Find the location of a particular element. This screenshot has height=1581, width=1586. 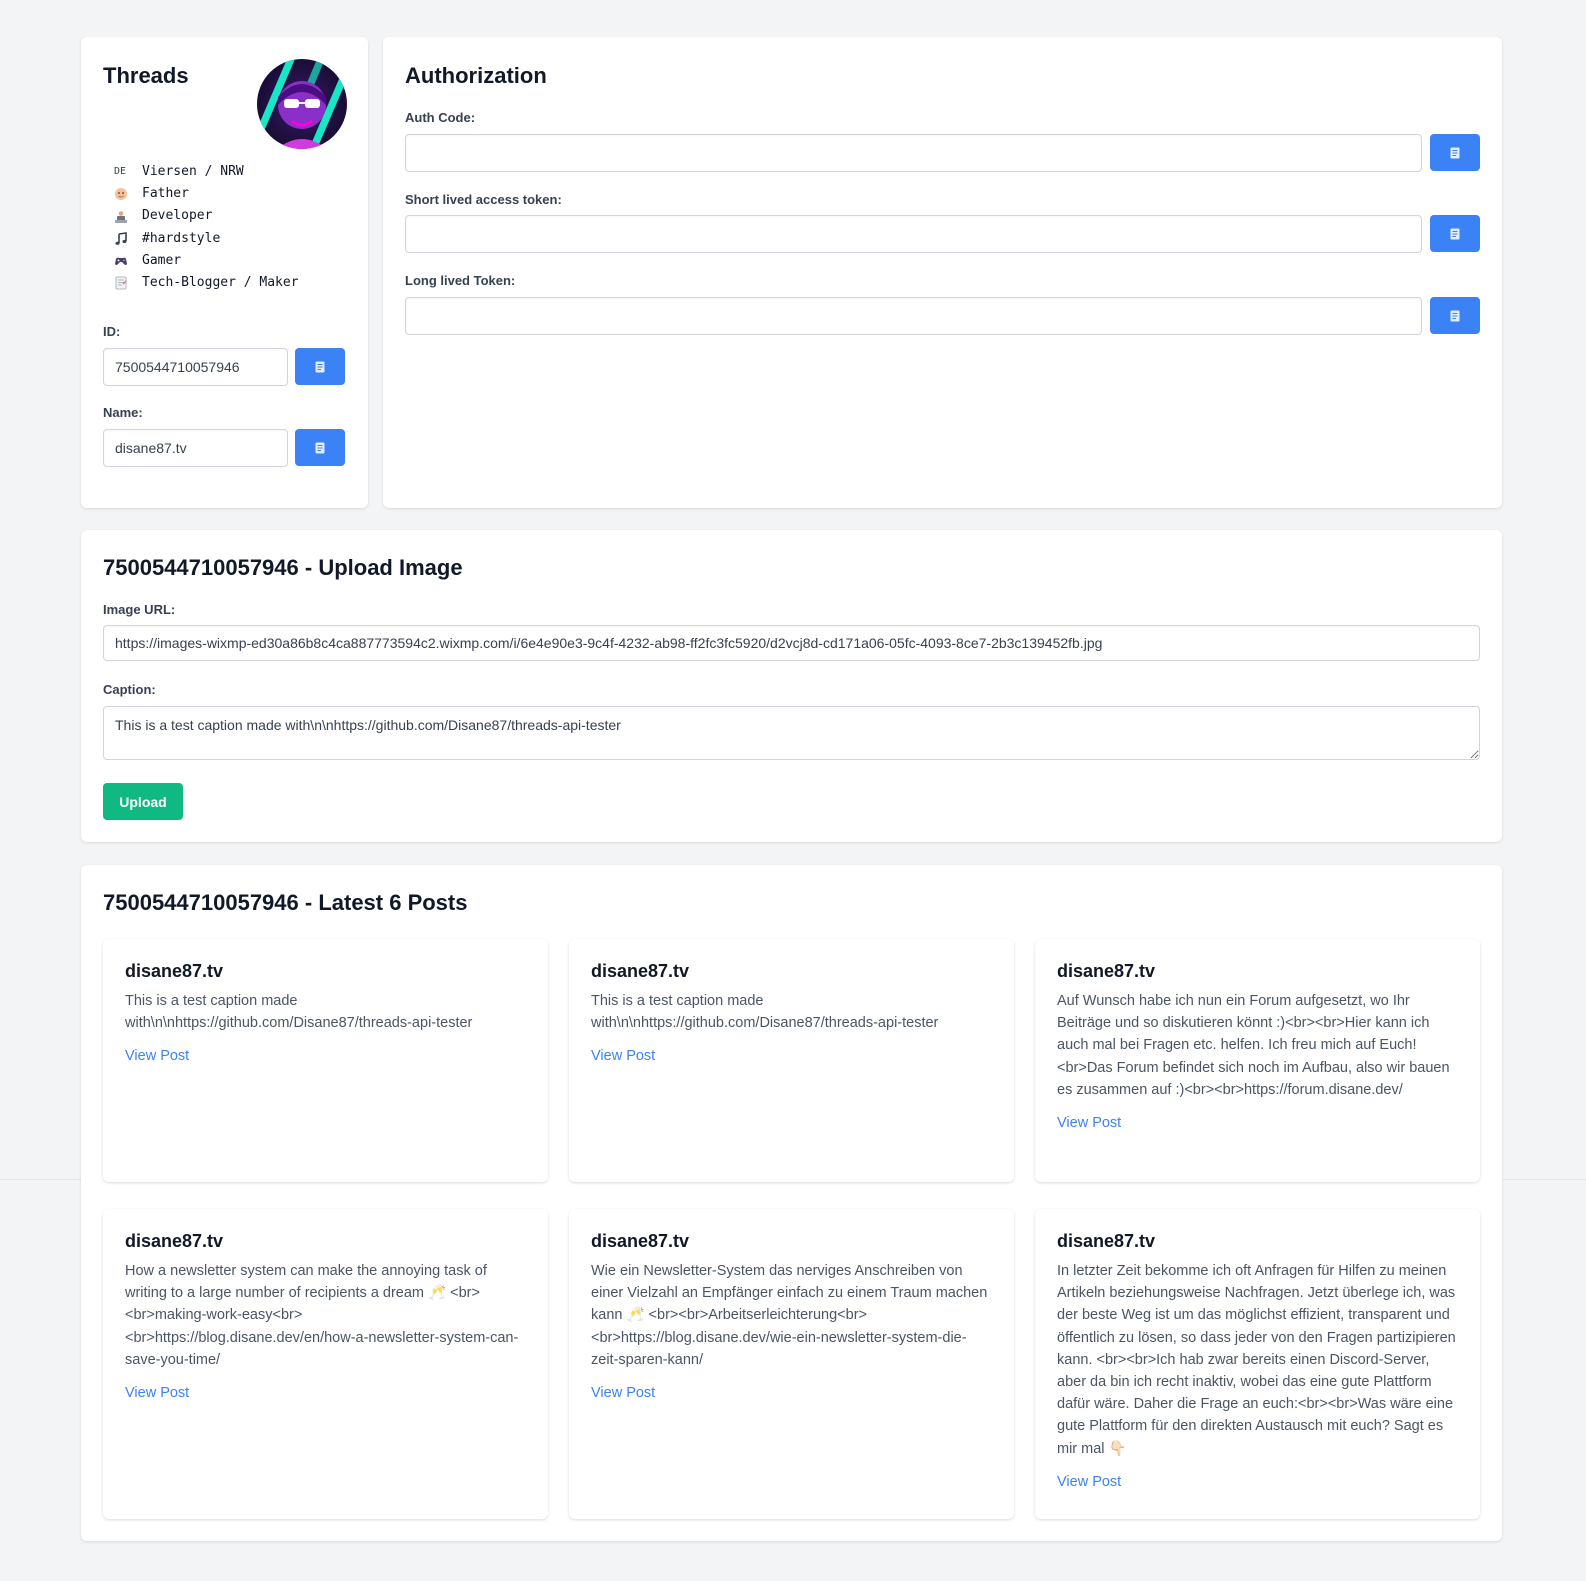

bio-item-blogger: Tech-Blogger / Maker is located at coordinates (206, 283).